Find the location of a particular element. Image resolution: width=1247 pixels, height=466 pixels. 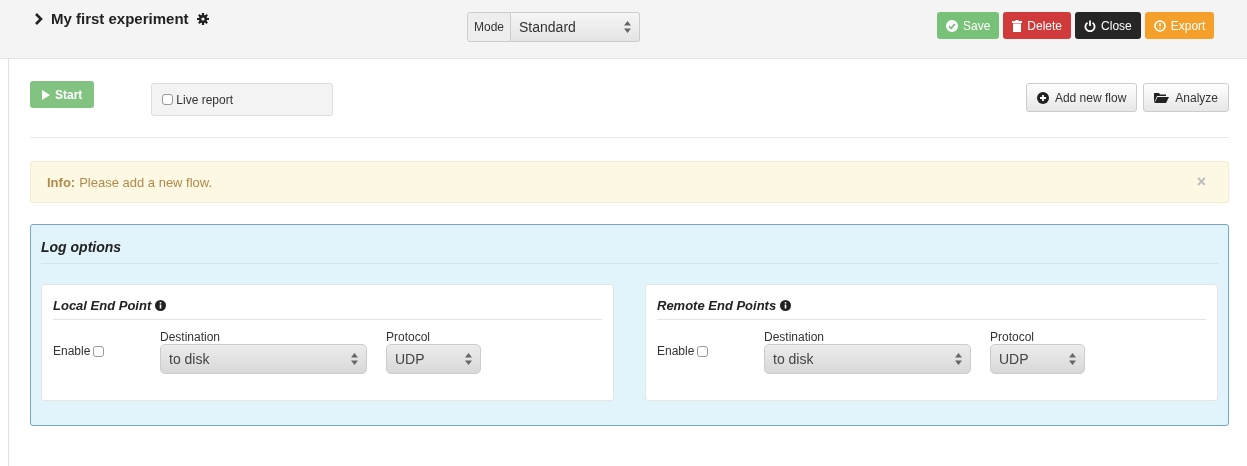

exclamation-circle-icon is located at coordinates (1159, 25).